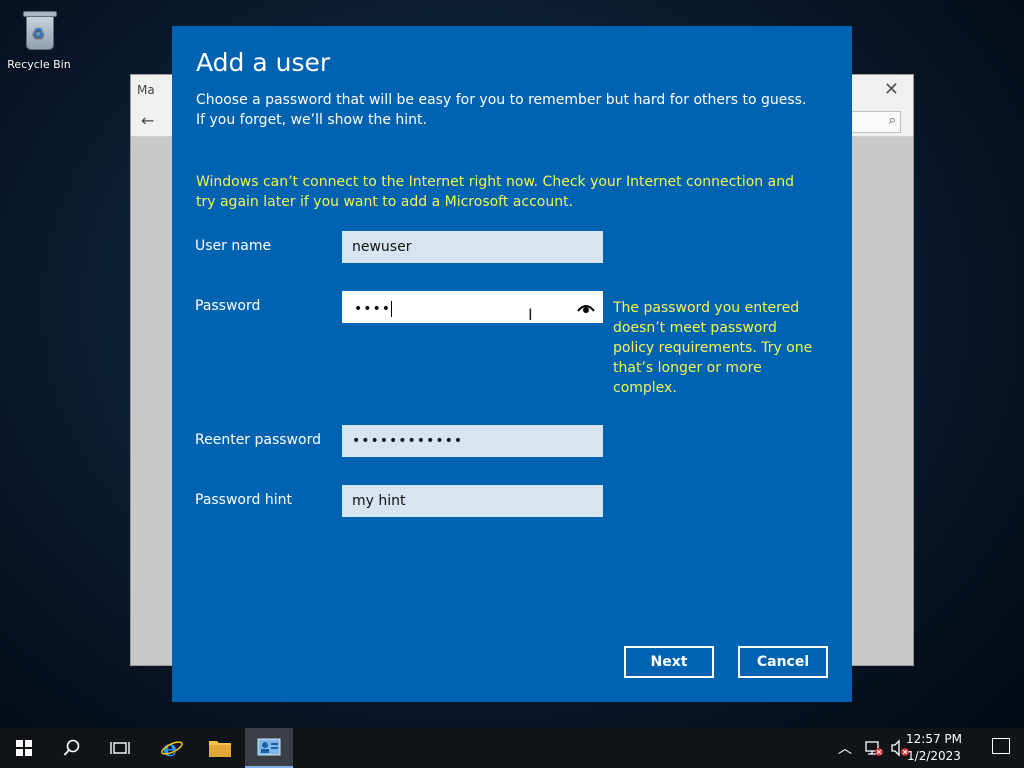  What do you see at coordinates (263, 62) in the screenshot?
I see `dialog-title: Add a user` at bounding box center [263, 62].